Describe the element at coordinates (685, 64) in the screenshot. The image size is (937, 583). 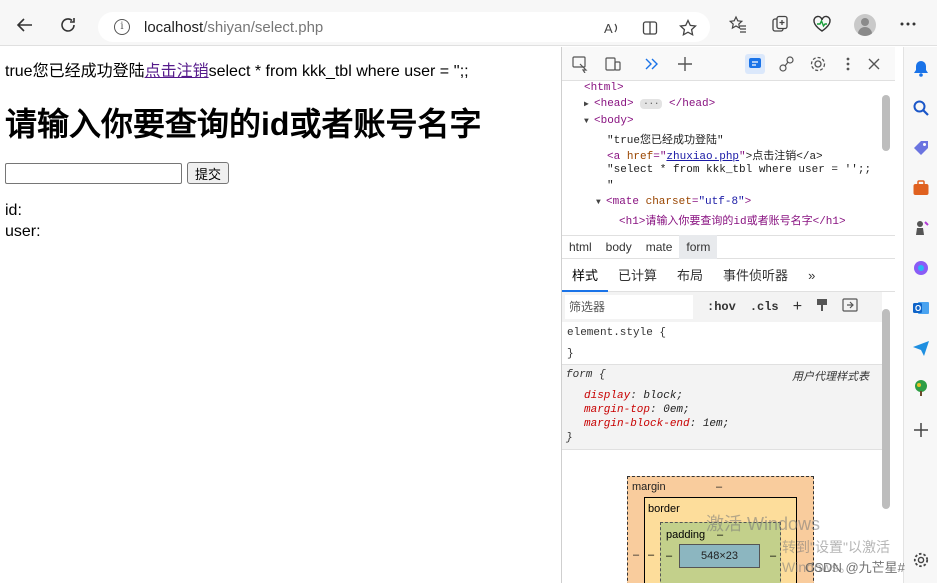
I see `add-tab-icon` at that location.